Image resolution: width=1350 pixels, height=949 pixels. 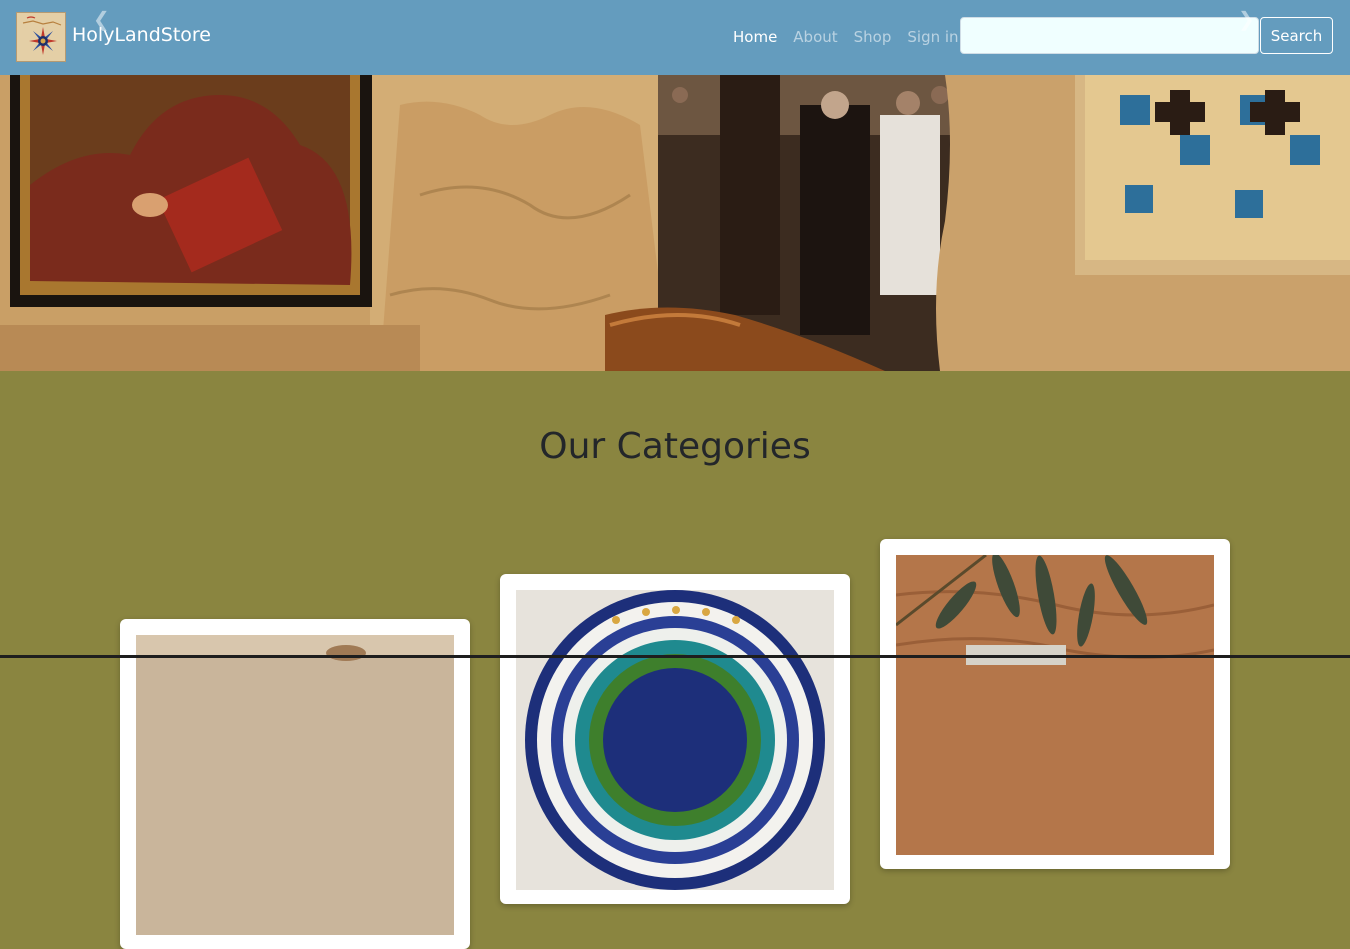 I want to click on nav-links: Home About Shop Sign in, so click(x=854, y=37).